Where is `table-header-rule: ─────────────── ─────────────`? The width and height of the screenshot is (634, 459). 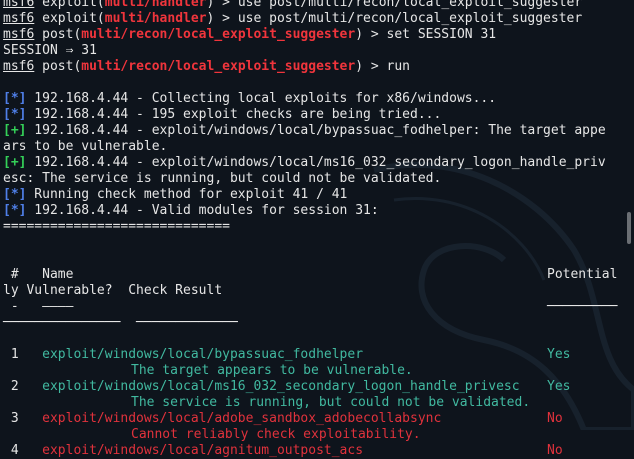 table-header-rule: ─────────────── ───────────── is located at coordinates (120, 322).